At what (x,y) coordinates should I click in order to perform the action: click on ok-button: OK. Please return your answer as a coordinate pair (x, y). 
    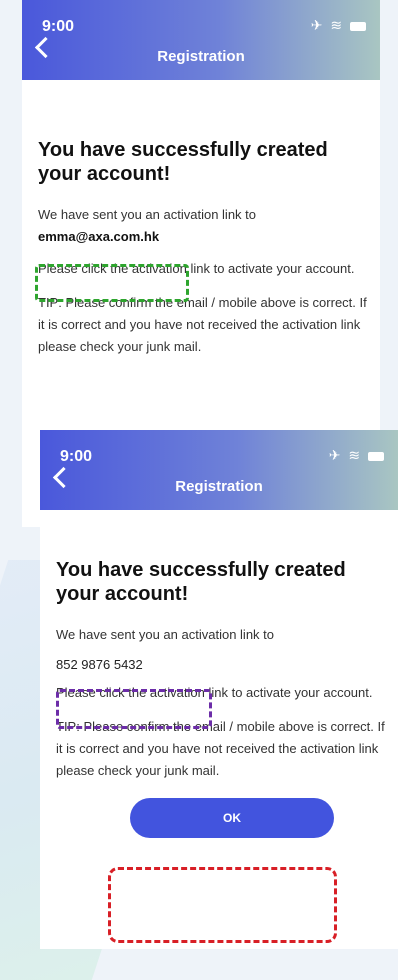
    Looking at the image, I should click on (232, 818).